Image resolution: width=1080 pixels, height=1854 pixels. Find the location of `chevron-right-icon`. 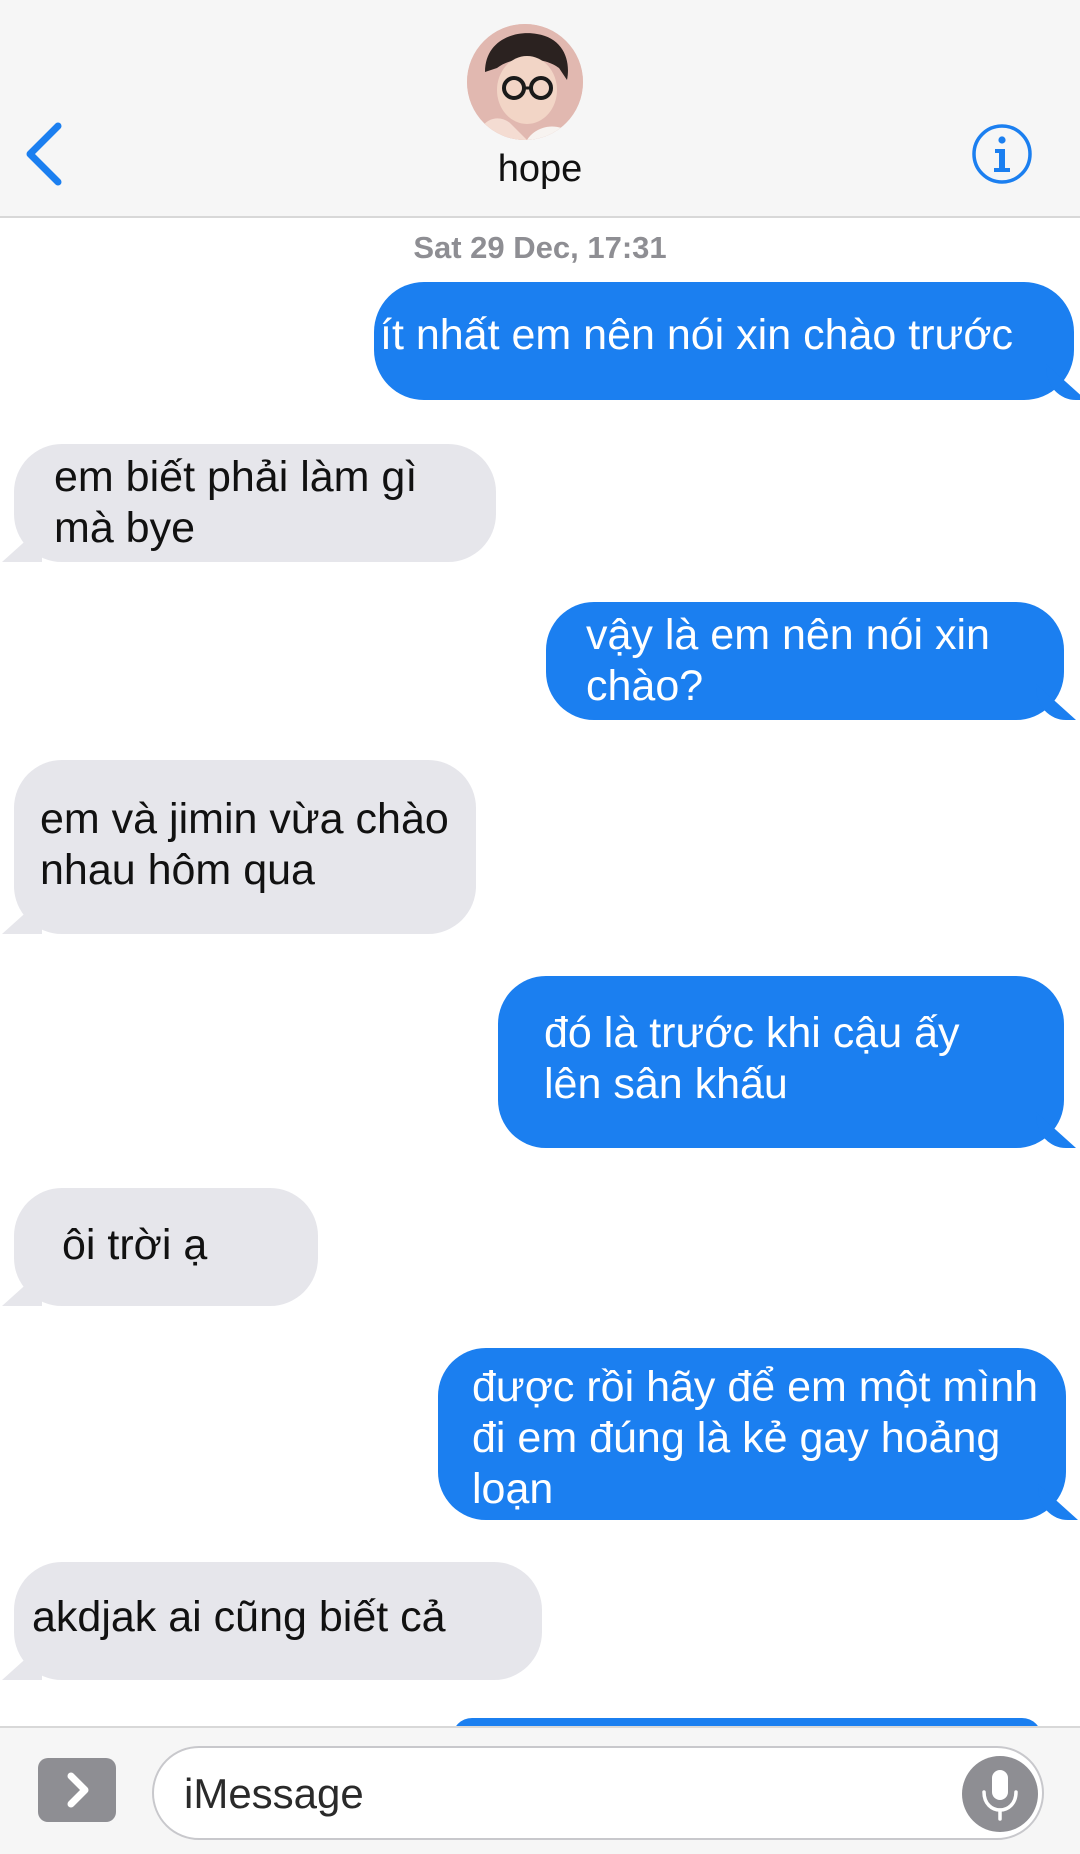

chevron-right-icon is located at coordinates (78, 1790).